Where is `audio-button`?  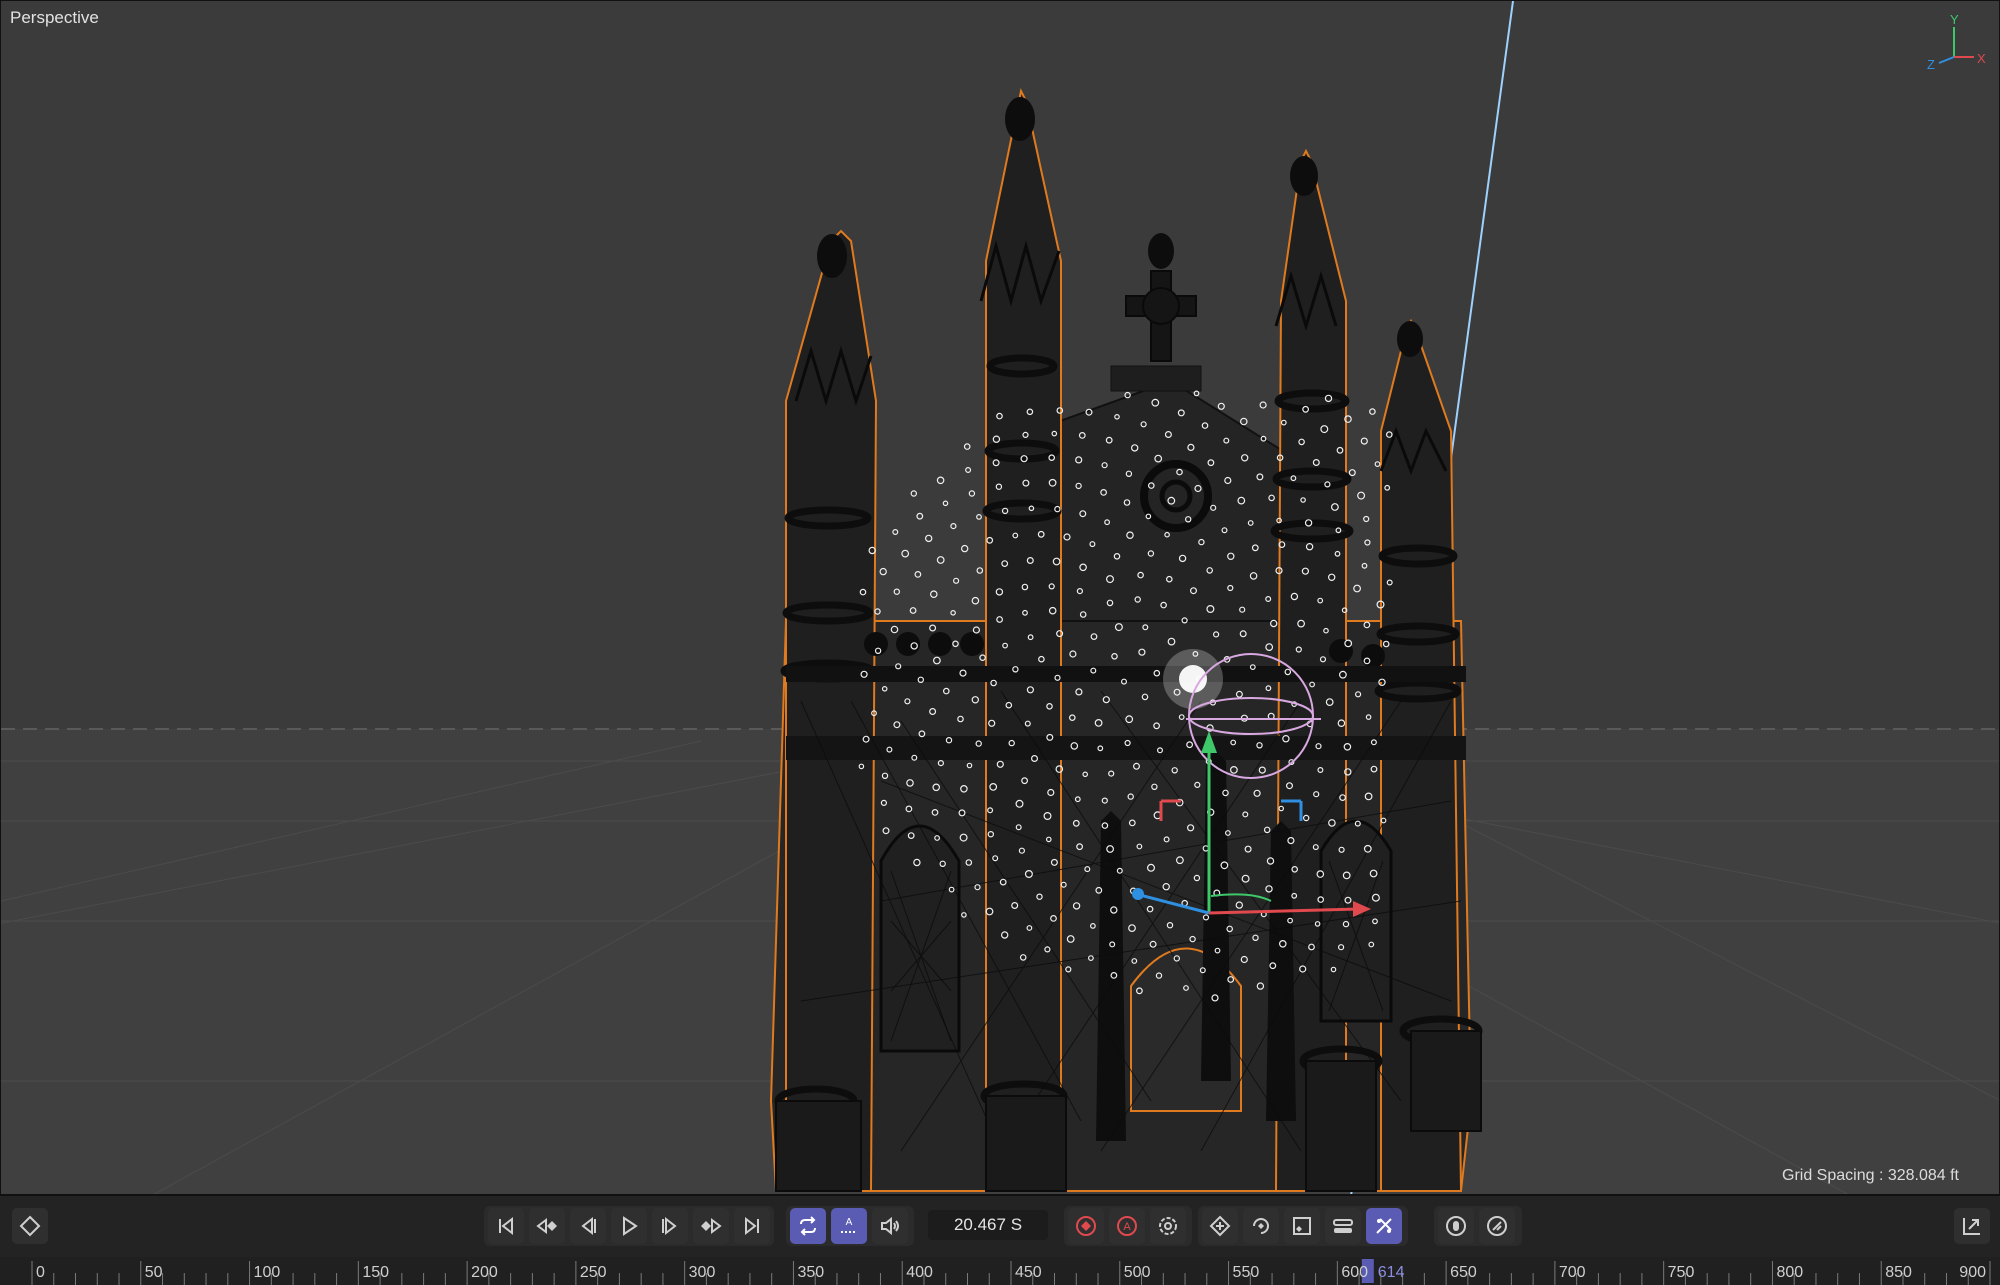
audio-button is located at coordinates (890, 1226).